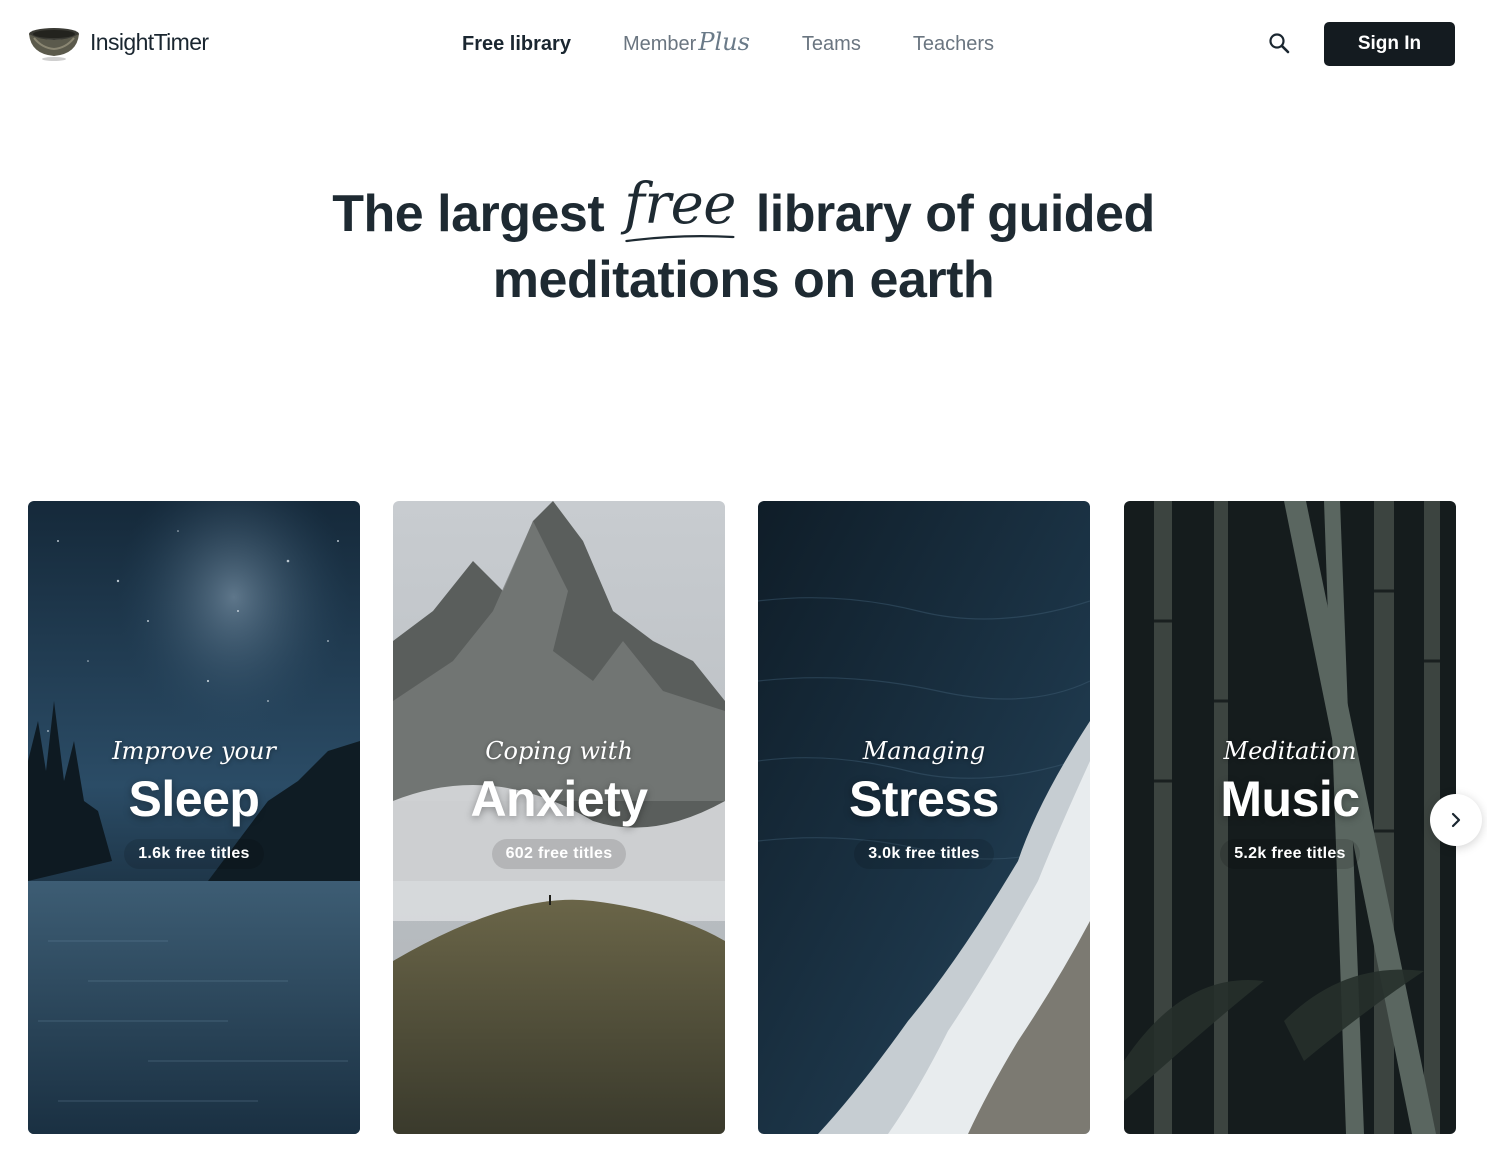 Image resolution: width=1487 pixels, height=1159 pixels. I want to click on search-button, so click(1280, 44).